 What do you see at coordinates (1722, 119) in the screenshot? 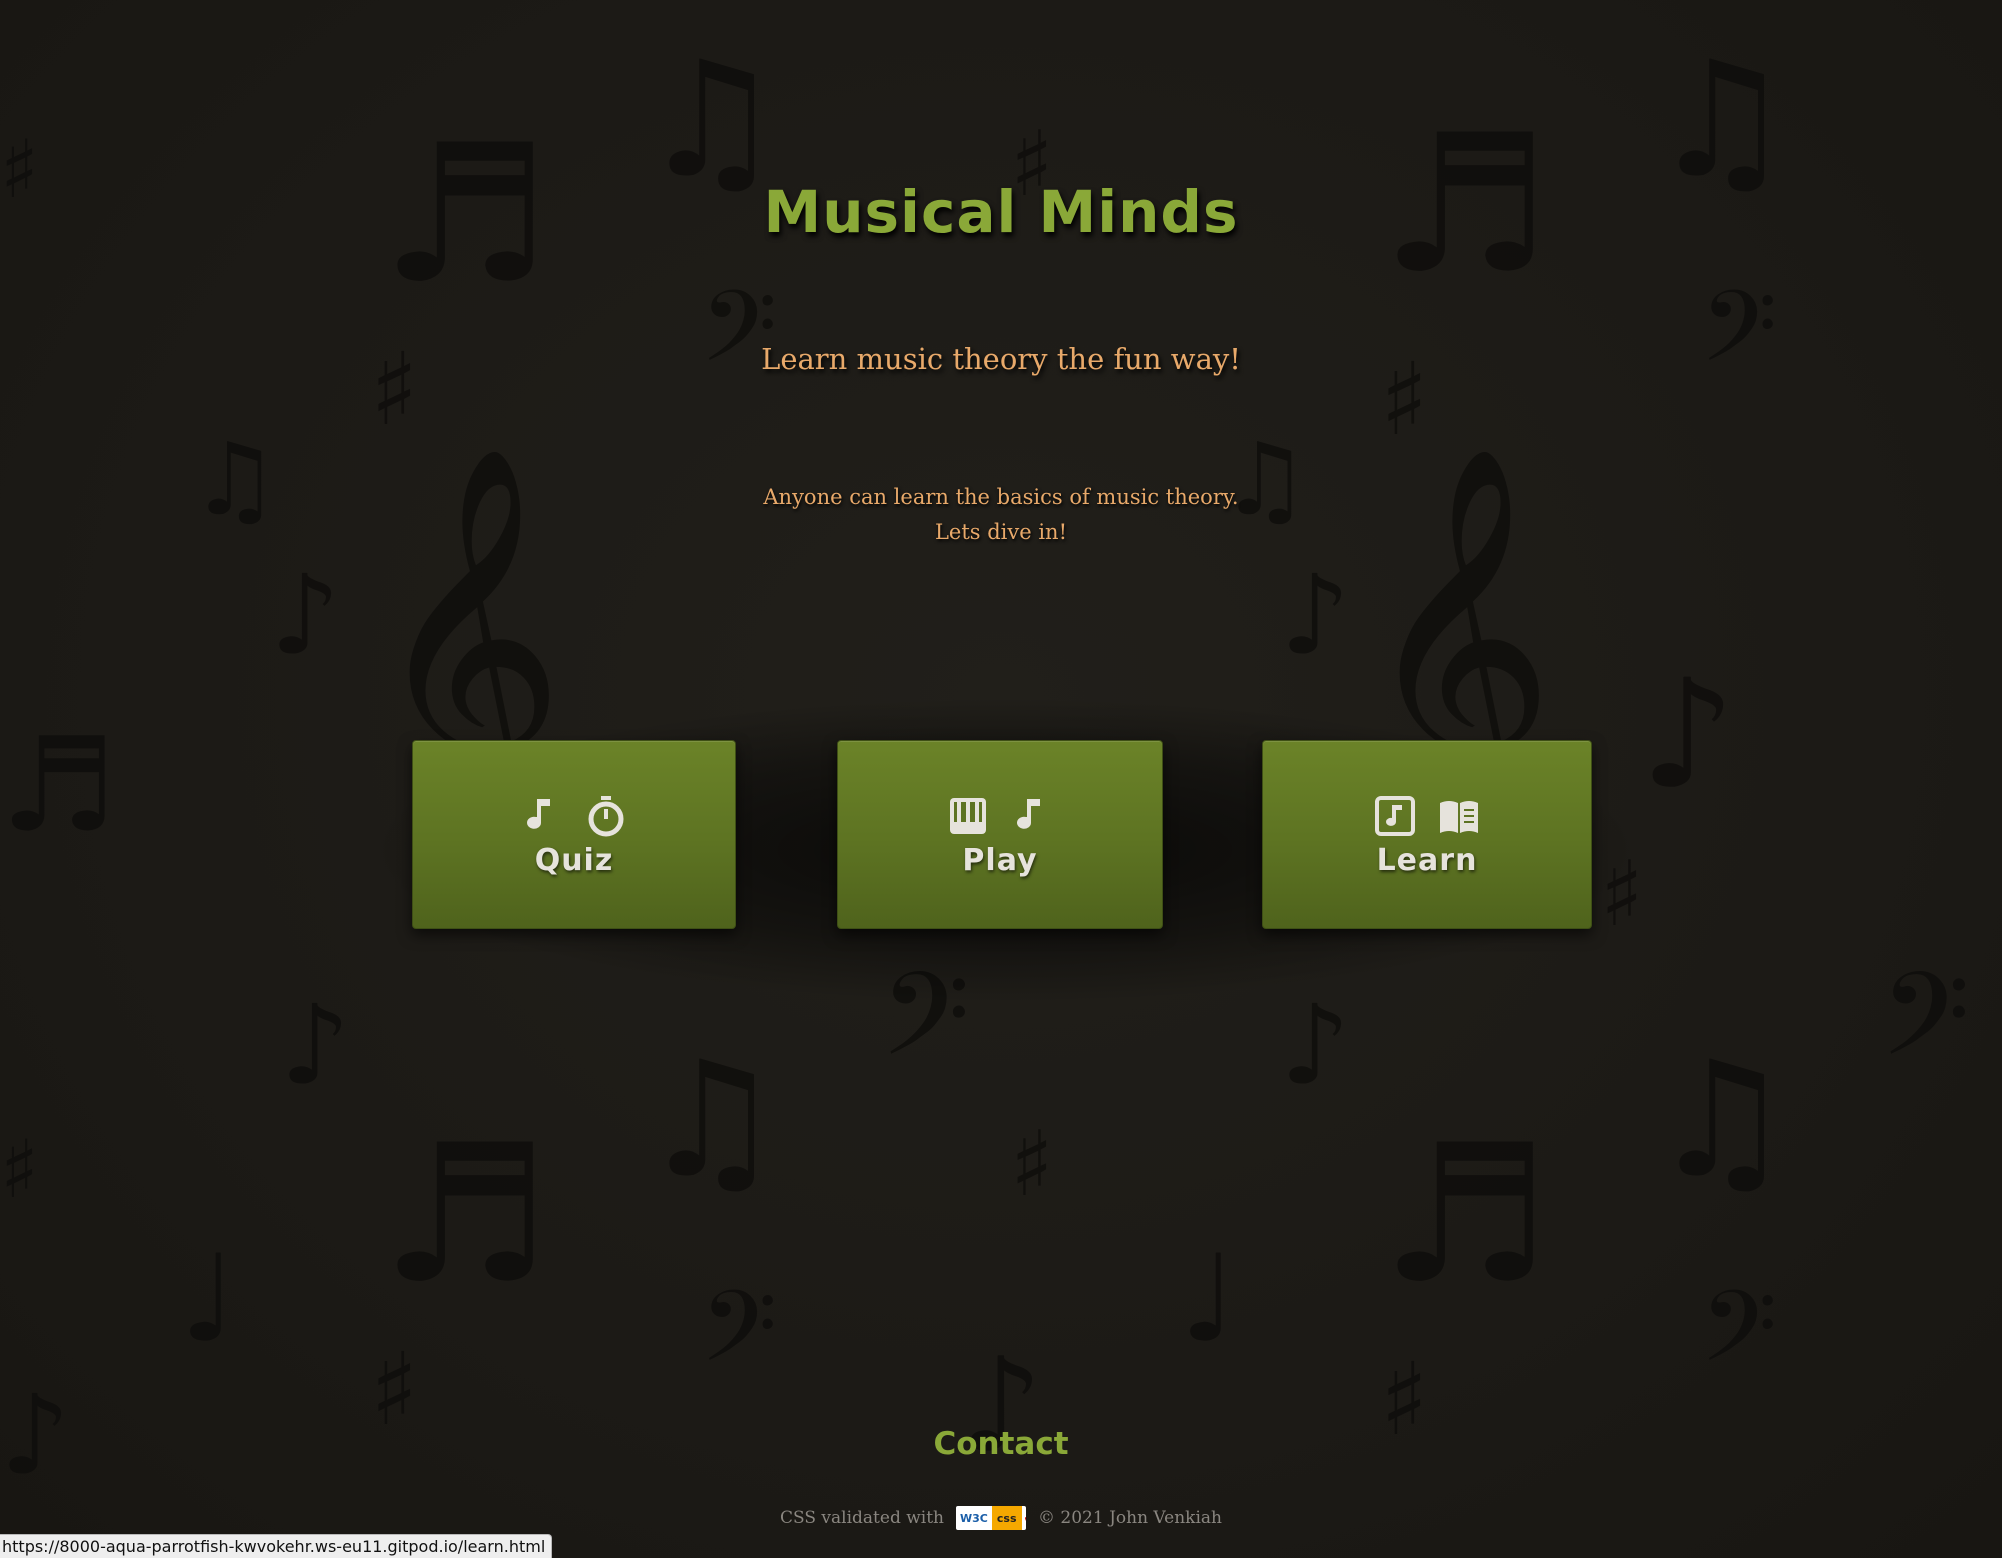
I see `note-icon: ♫` at bounding box center [1722, 119].